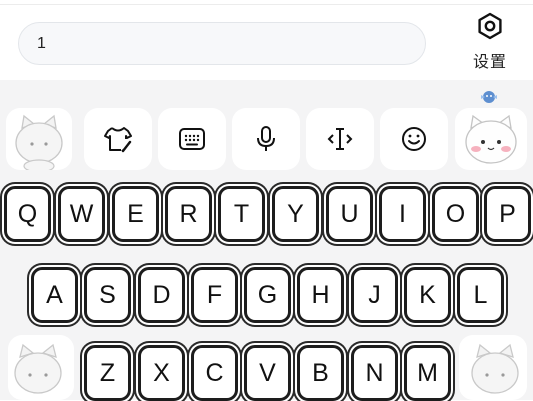 This screenshot has height=401, width=533. I want to click on kitty-sticker-left, so click(39, 139).